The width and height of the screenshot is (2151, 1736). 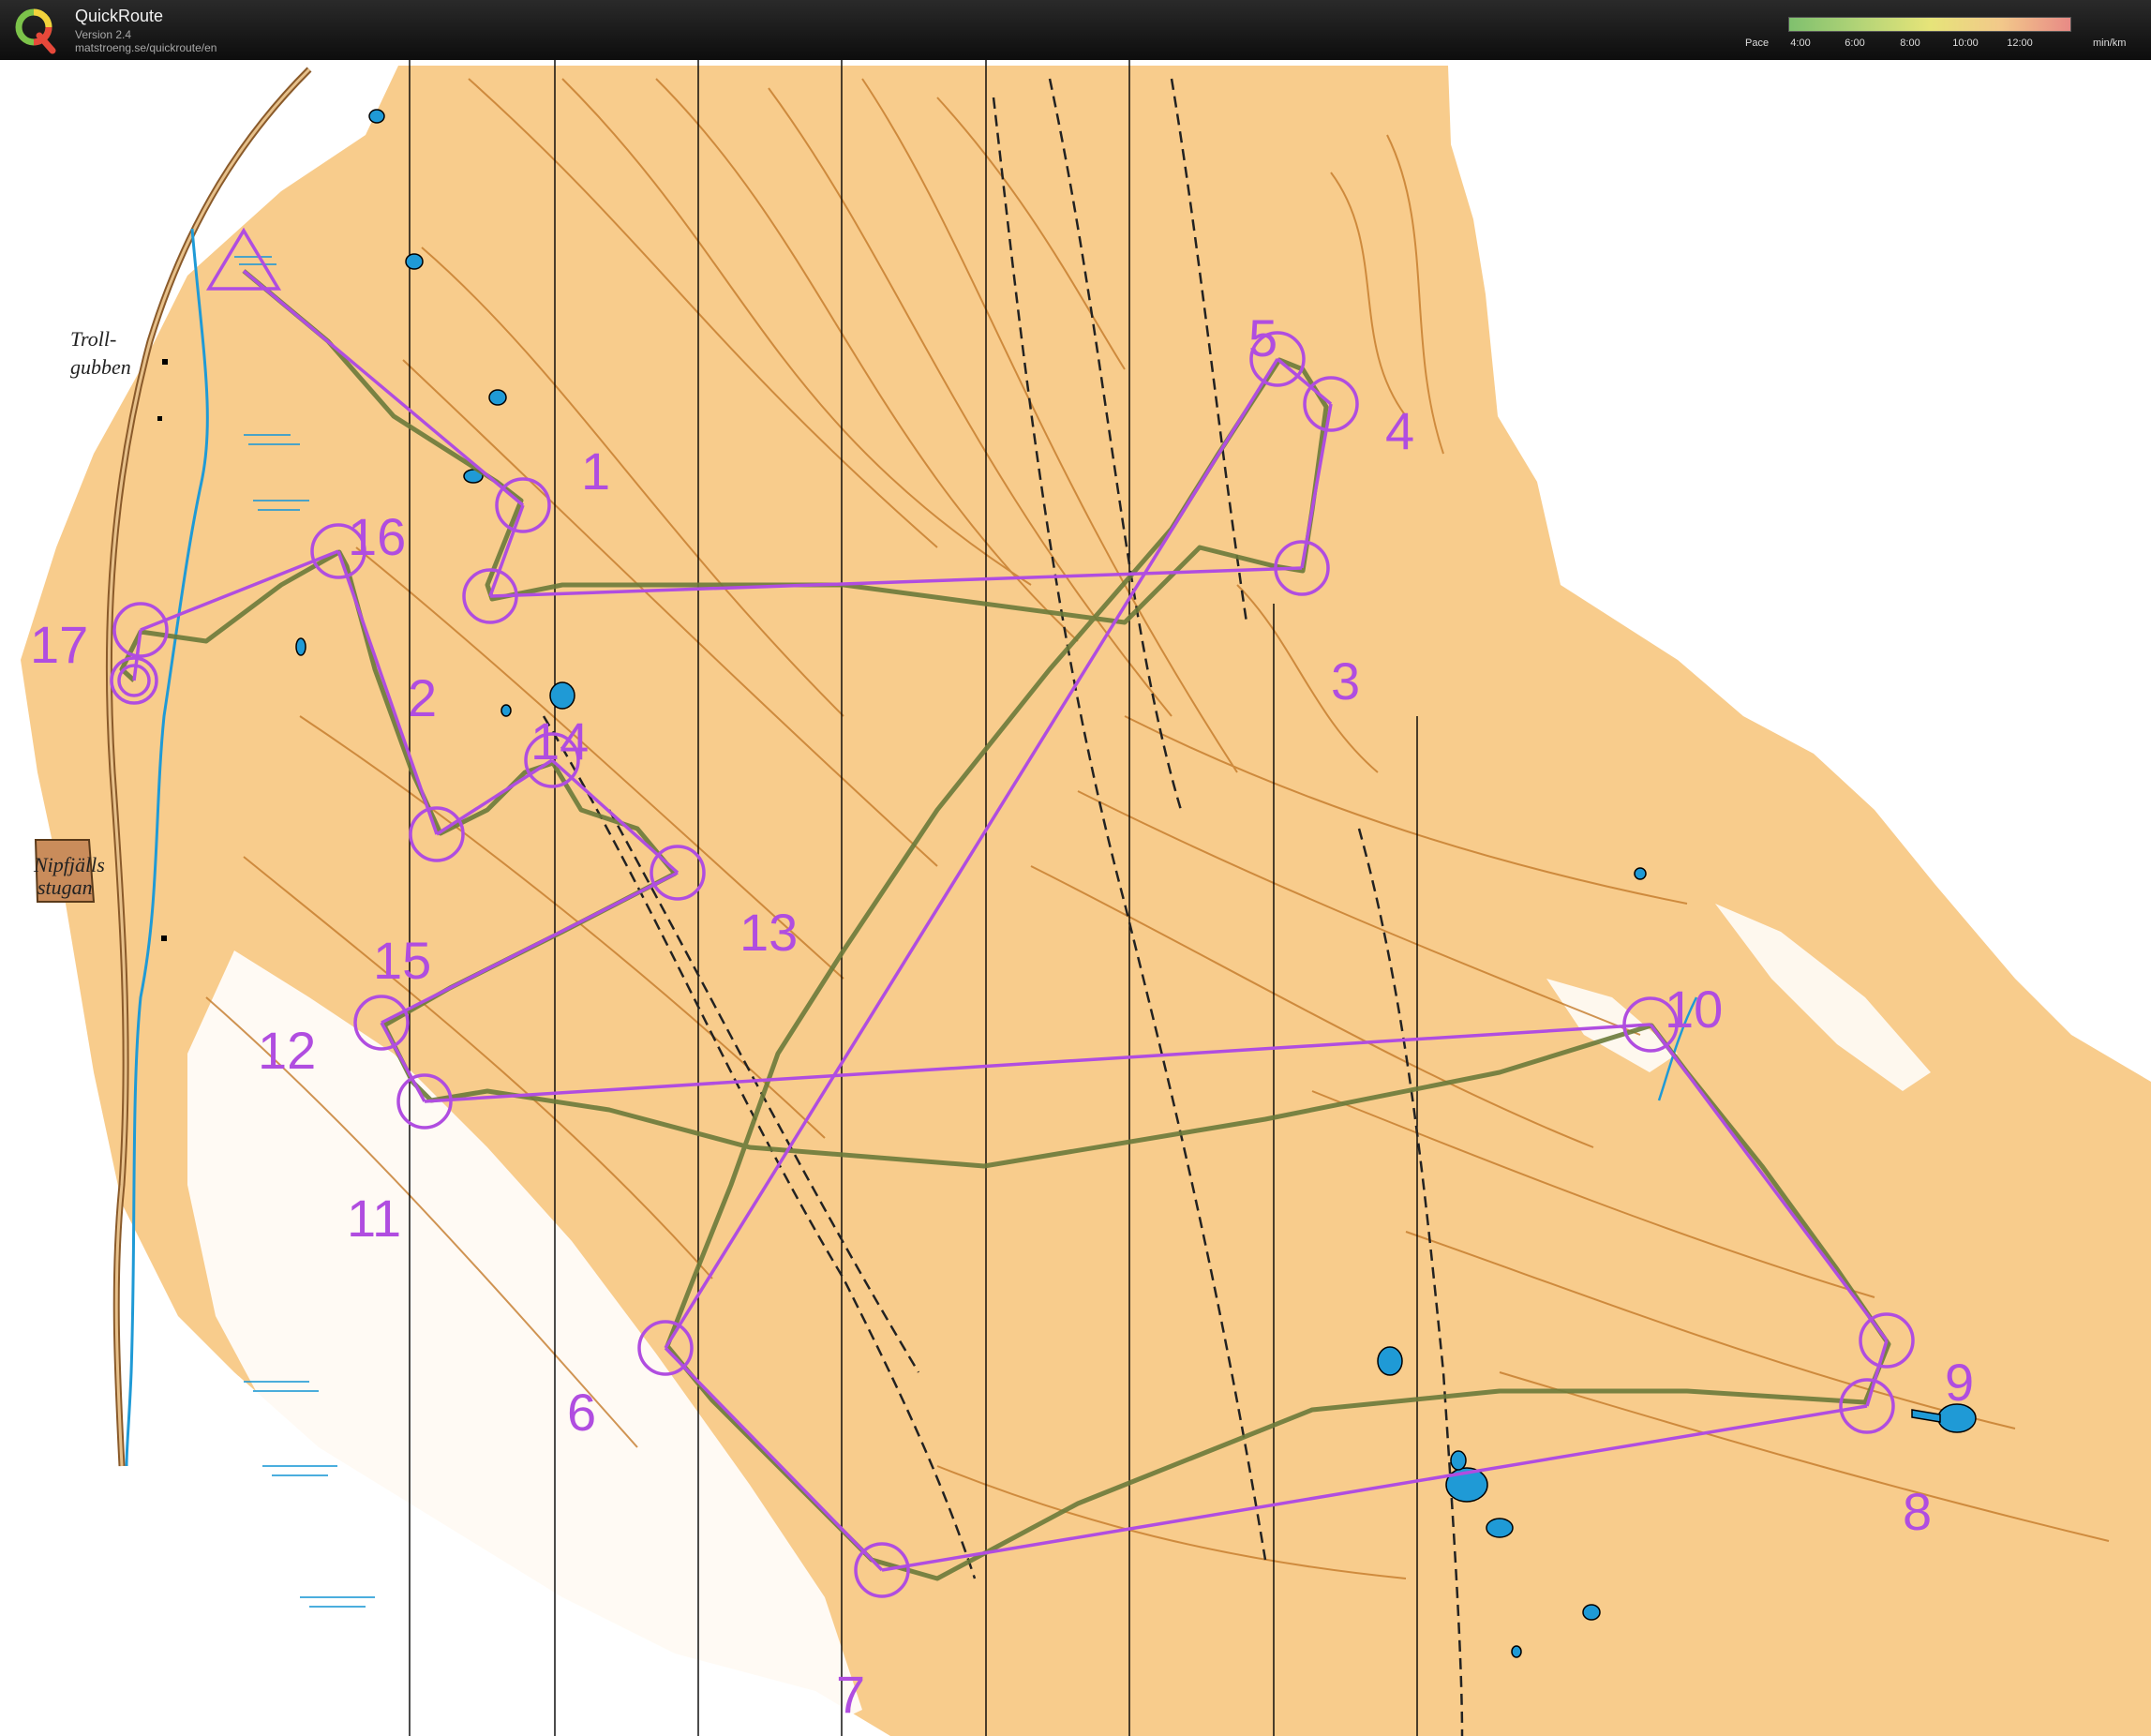 What do you see at coordinates (1345, 681) in the screenshot?
I see `control-number-3: 3` at bounding box center [1345, 681].